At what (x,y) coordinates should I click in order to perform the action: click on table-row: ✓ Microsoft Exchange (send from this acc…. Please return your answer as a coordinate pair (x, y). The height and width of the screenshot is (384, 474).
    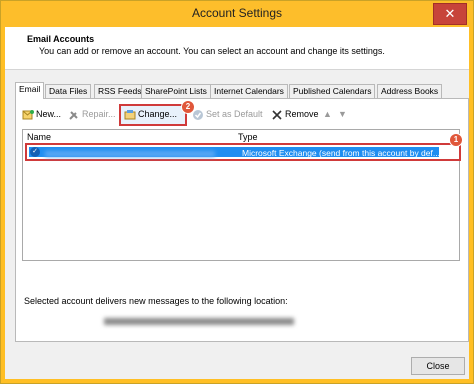
    Looking at the image, I should click on (234, 152).